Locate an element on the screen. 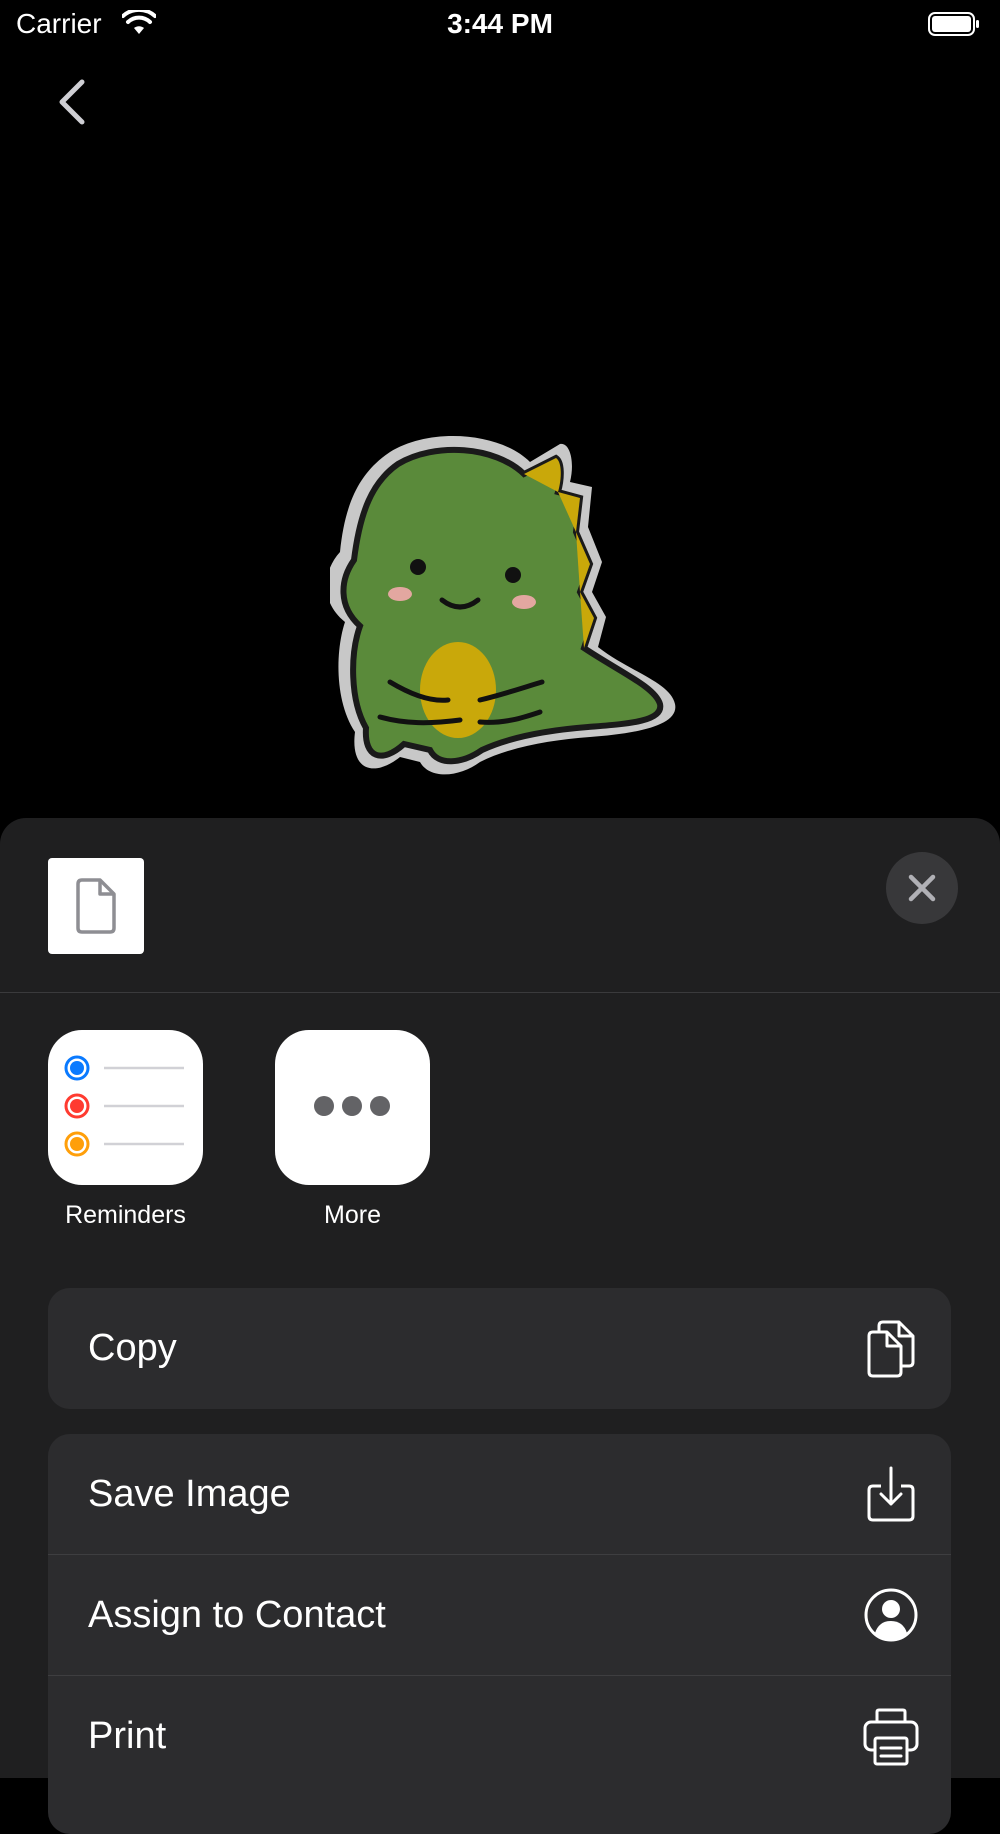 Image resolution: width=1000 pixels, height=1834 pixels. battery-icon is located at coordinates (953, 24).